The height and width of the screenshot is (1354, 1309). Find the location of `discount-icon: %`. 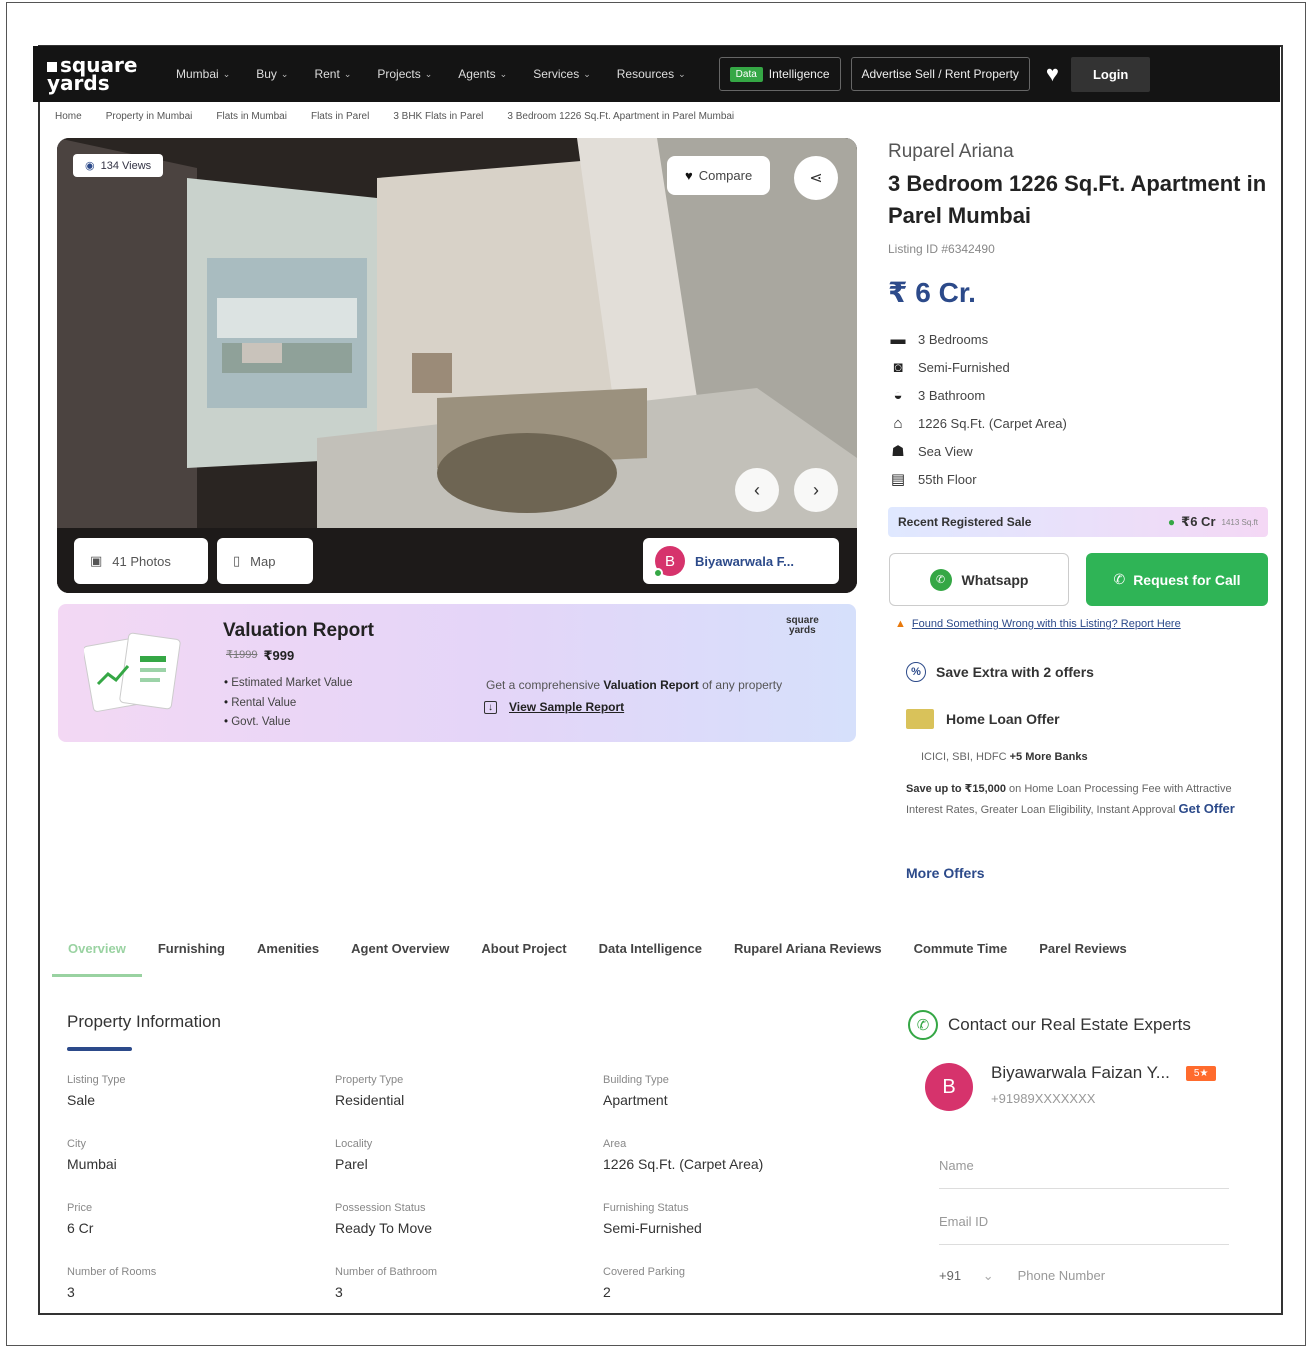

discount-icon: % is located at coordinates (916, 672).